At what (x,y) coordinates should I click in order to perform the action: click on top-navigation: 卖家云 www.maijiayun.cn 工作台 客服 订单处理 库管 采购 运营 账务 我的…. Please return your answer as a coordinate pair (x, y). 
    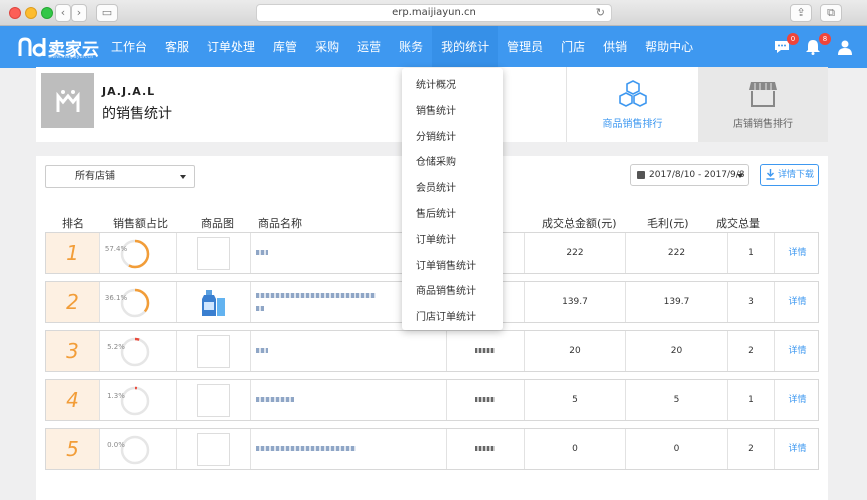
    Looking at the image, I should click on (433, 47).